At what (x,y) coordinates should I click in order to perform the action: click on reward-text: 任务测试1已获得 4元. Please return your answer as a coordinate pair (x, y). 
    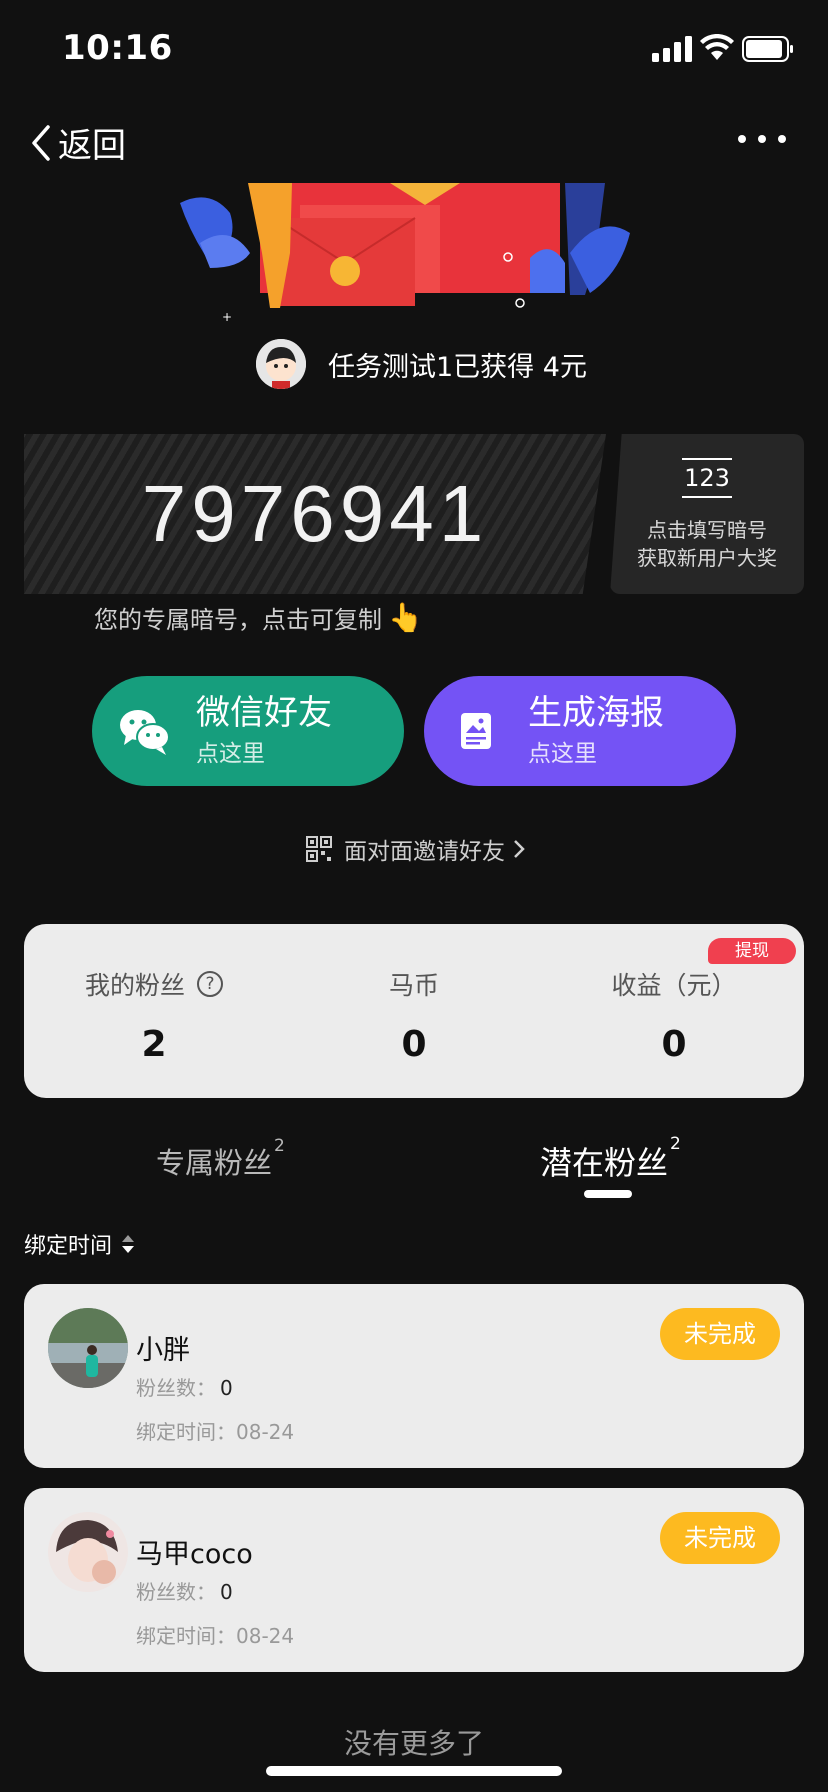
    Looking at the image, I should click on (457, 367).